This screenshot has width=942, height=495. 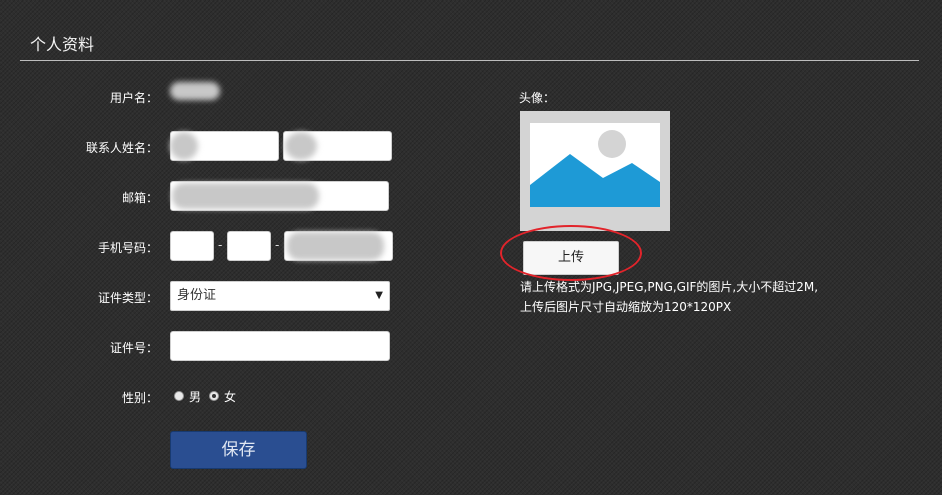 What do you see at coordinates (139, 398) in the screenshot?
I see `gender-label: 性别：` at bounding box center [139, 398].